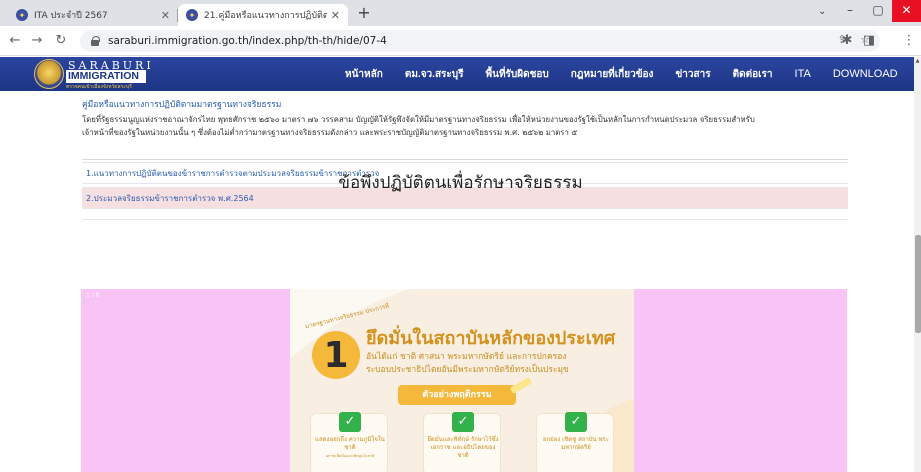 The image size is (921, 472). What do you see at coordinates (822, 11) in the screenshot?
I see `chevron-down-icon: ⌄` at bounding box center [822, 11].